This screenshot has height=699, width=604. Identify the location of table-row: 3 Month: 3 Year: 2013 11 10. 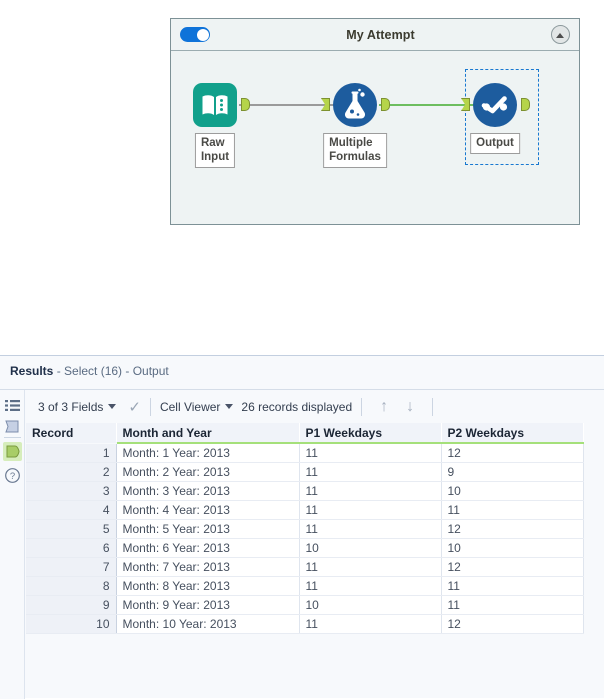
(305, 491).